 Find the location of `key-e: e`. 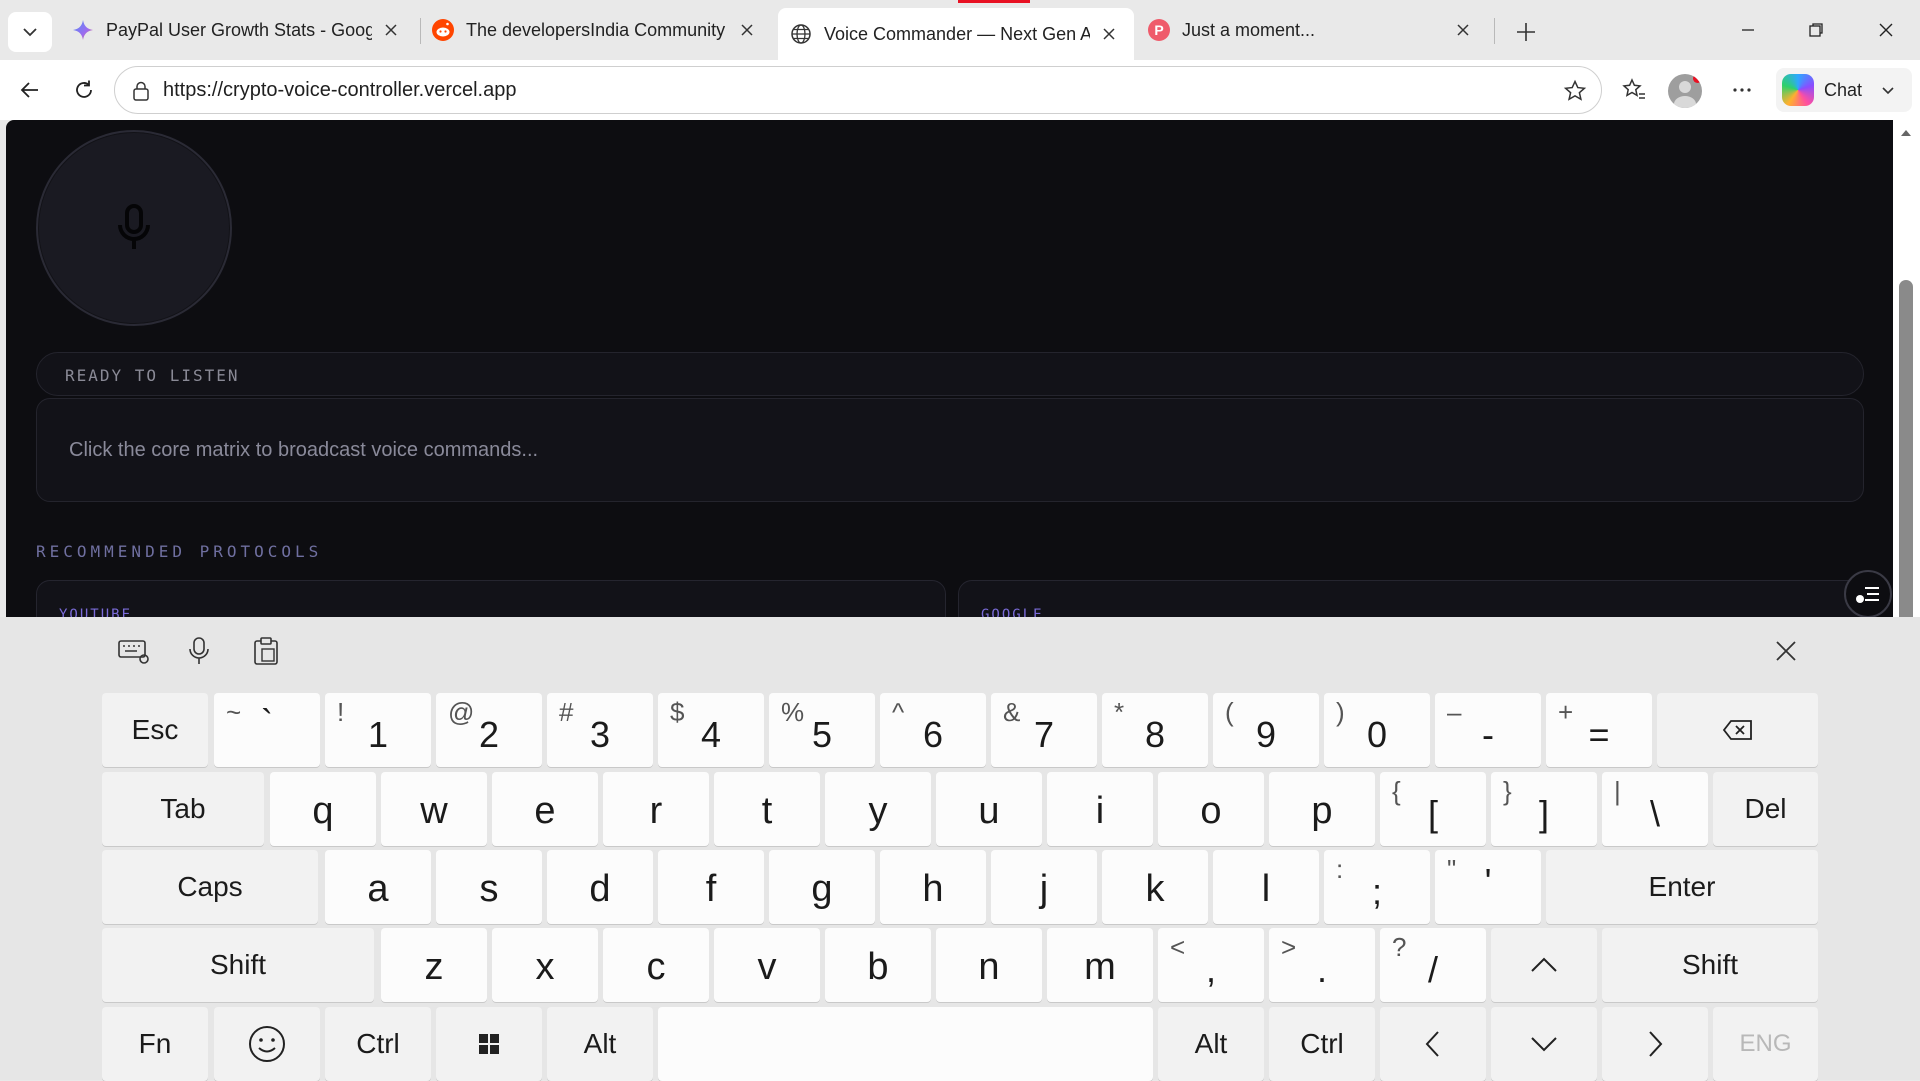

key-e: e is located at coordinates (545, 809).